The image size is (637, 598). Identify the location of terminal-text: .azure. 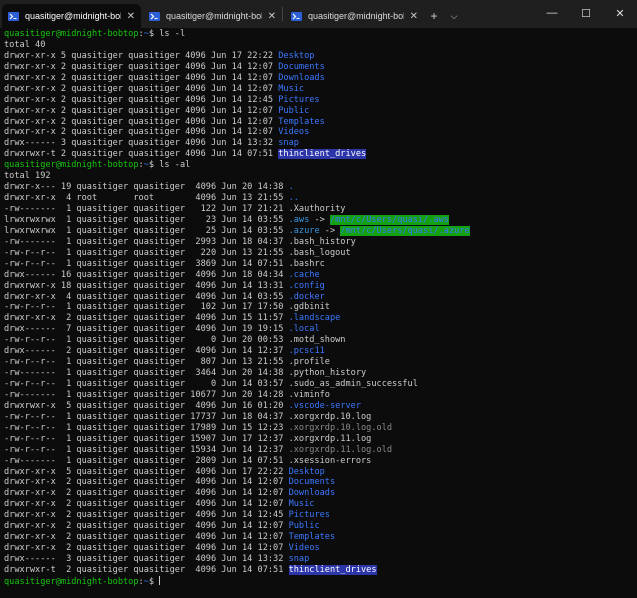
(304, 230).